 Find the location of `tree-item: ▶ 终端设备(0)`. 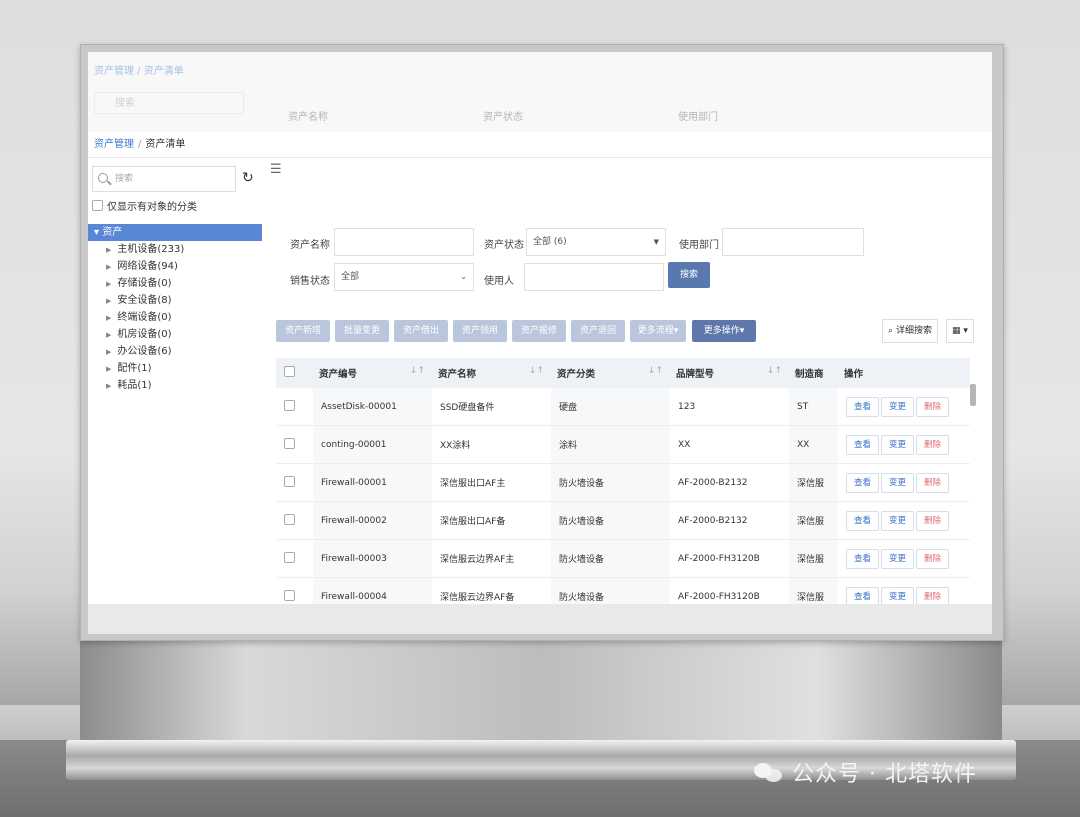

tree-item: ▶ 终端设备(0) is located at coordinates (139, 318).